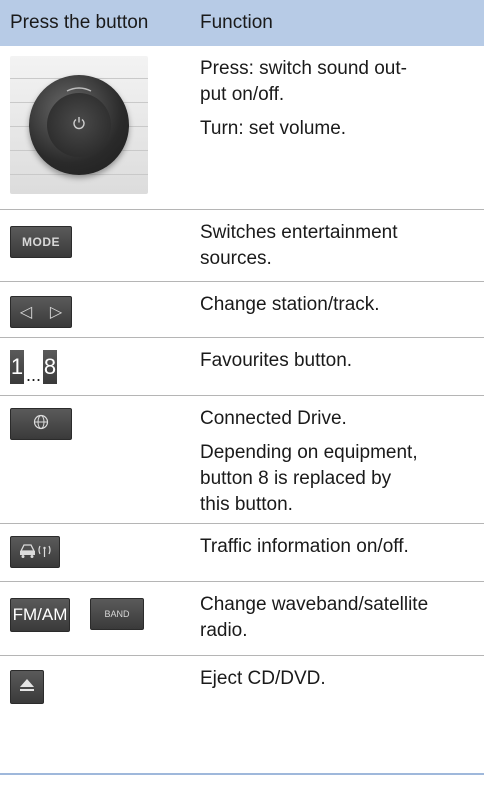 The width and height of the screenshot is (484, 786). I want to click on band-button: BAND, so click(117, 614).